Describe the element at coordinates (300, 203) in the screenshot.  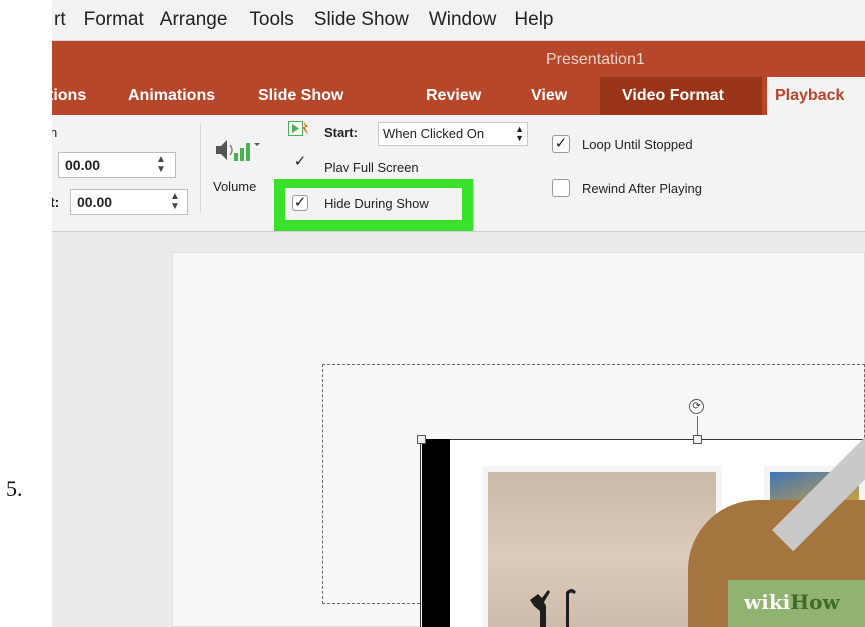
I see `hide-during-show-checkbox: ✓` at that location.